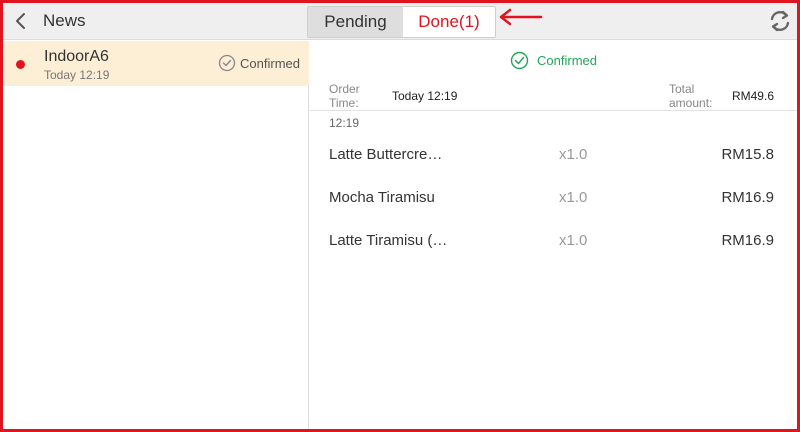  What do you see at coordinates (382, 197) in the screenshot?
I see `item-name: Mocha Tiramisu` at bounding box center [382, 197].